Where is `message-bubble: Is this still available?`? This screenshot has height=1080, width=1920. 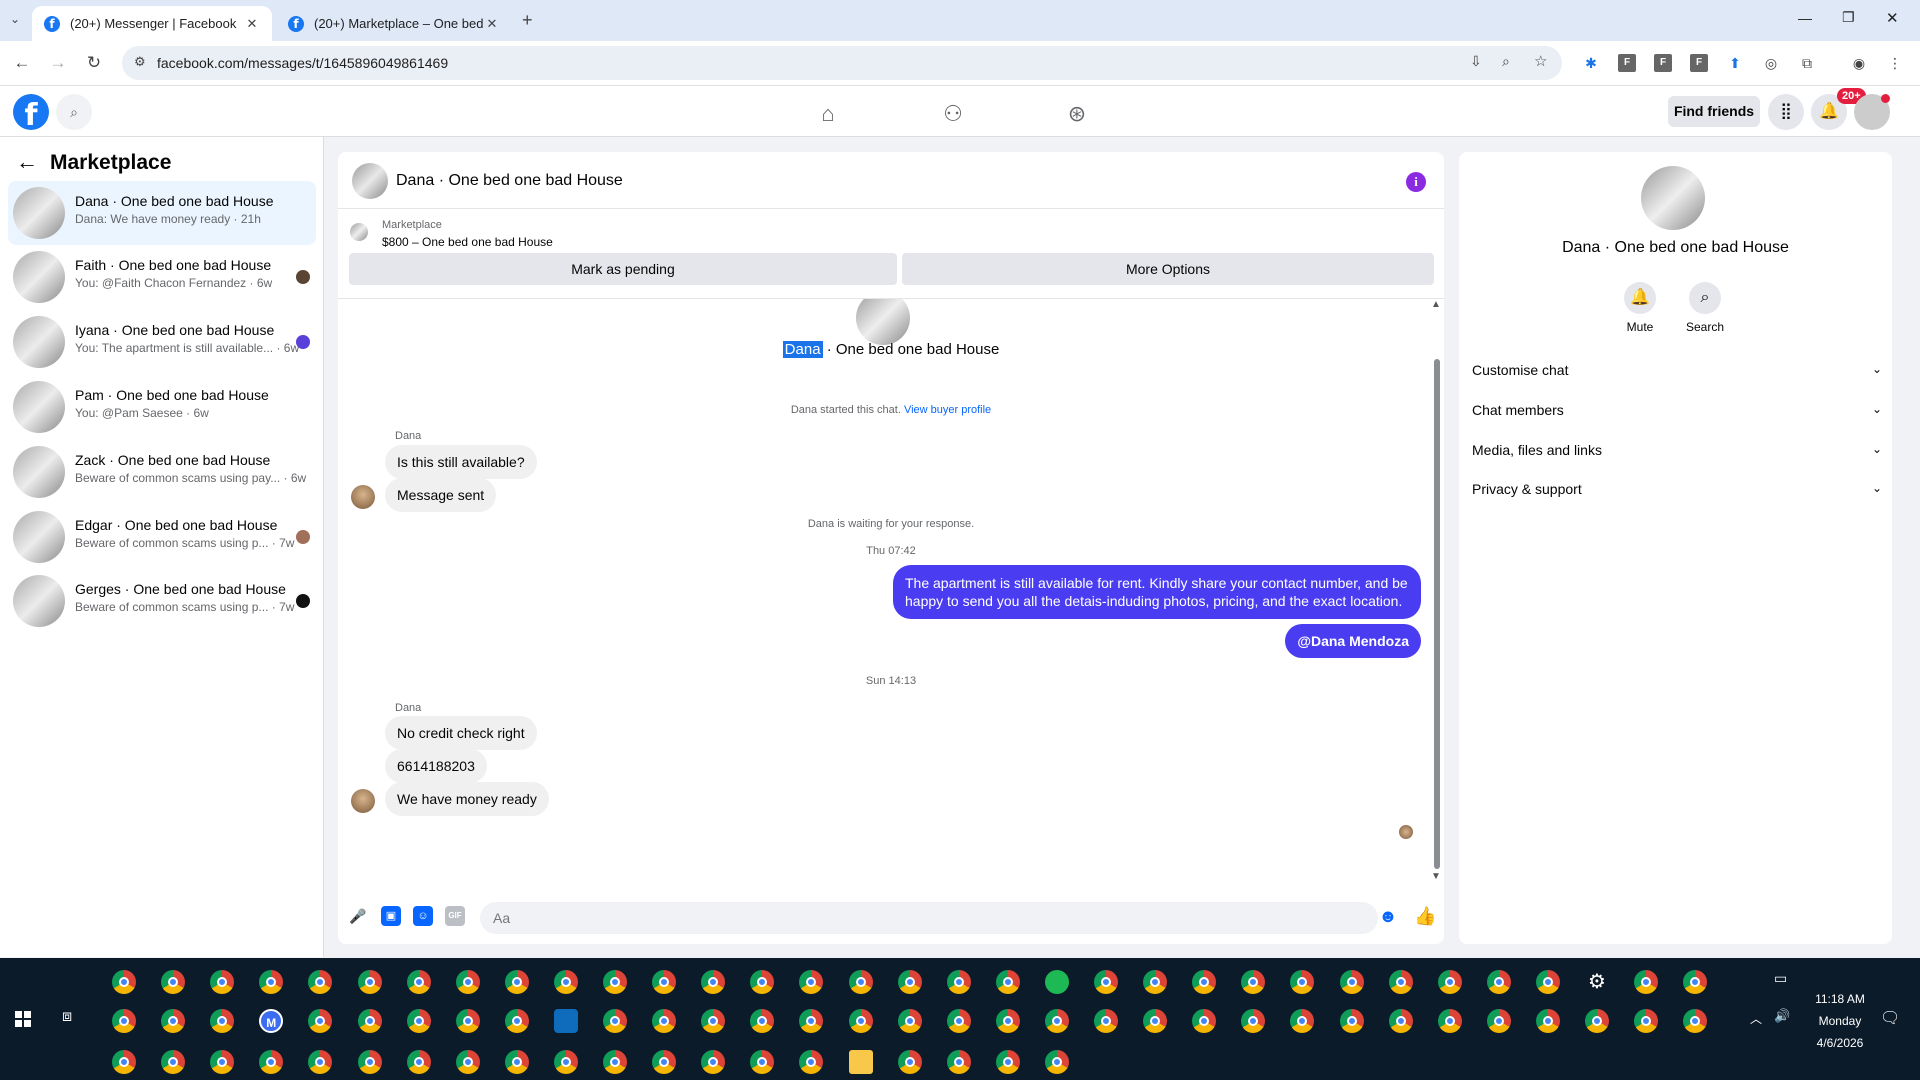 message-bubble: Is this still available? is located at coordinates (461, 462).